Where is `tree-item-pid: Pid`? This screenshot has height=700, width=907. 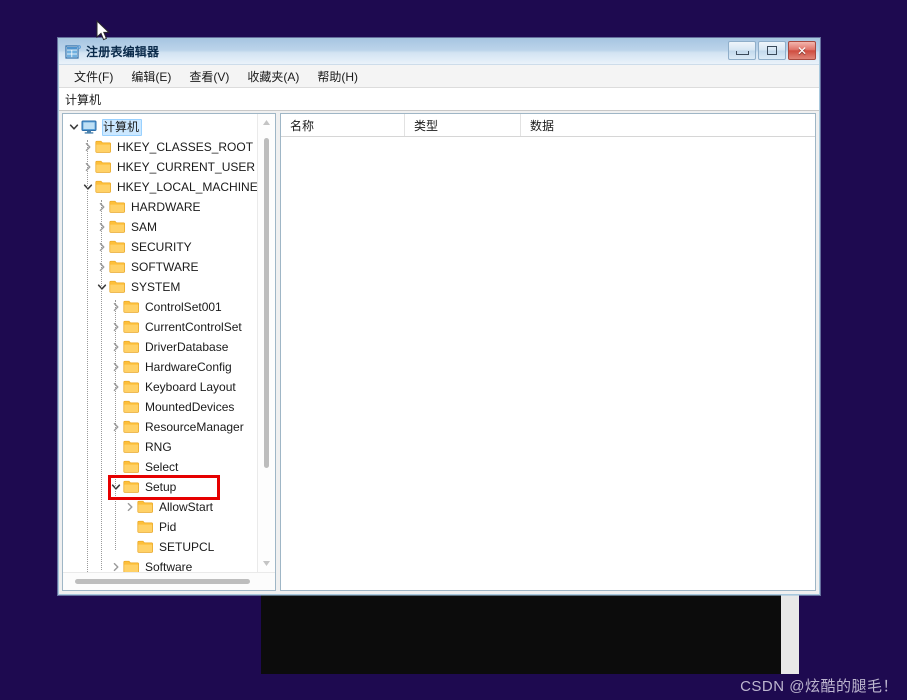
tree-item-pid: Pid is located at coordinates (169, 527).